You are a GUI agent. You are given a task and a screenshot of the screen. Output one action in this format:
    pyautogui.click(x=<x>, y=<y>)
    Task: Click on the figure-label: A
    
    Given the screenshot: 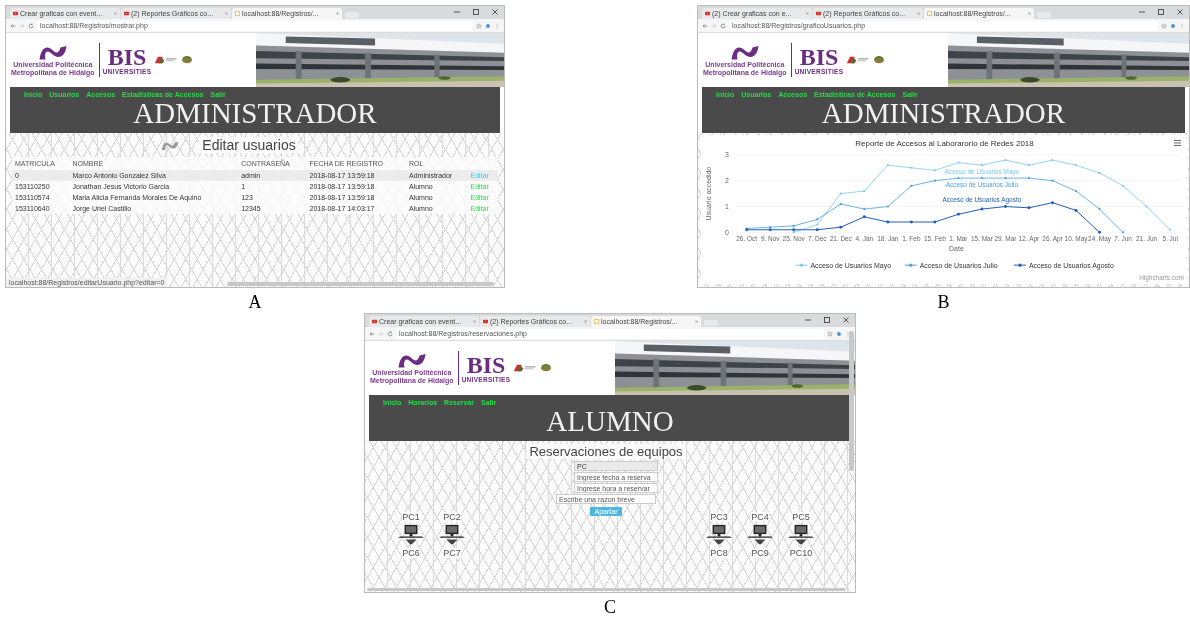 What is the action you would take?
    pyautogui.click(x=255, y=302)
    